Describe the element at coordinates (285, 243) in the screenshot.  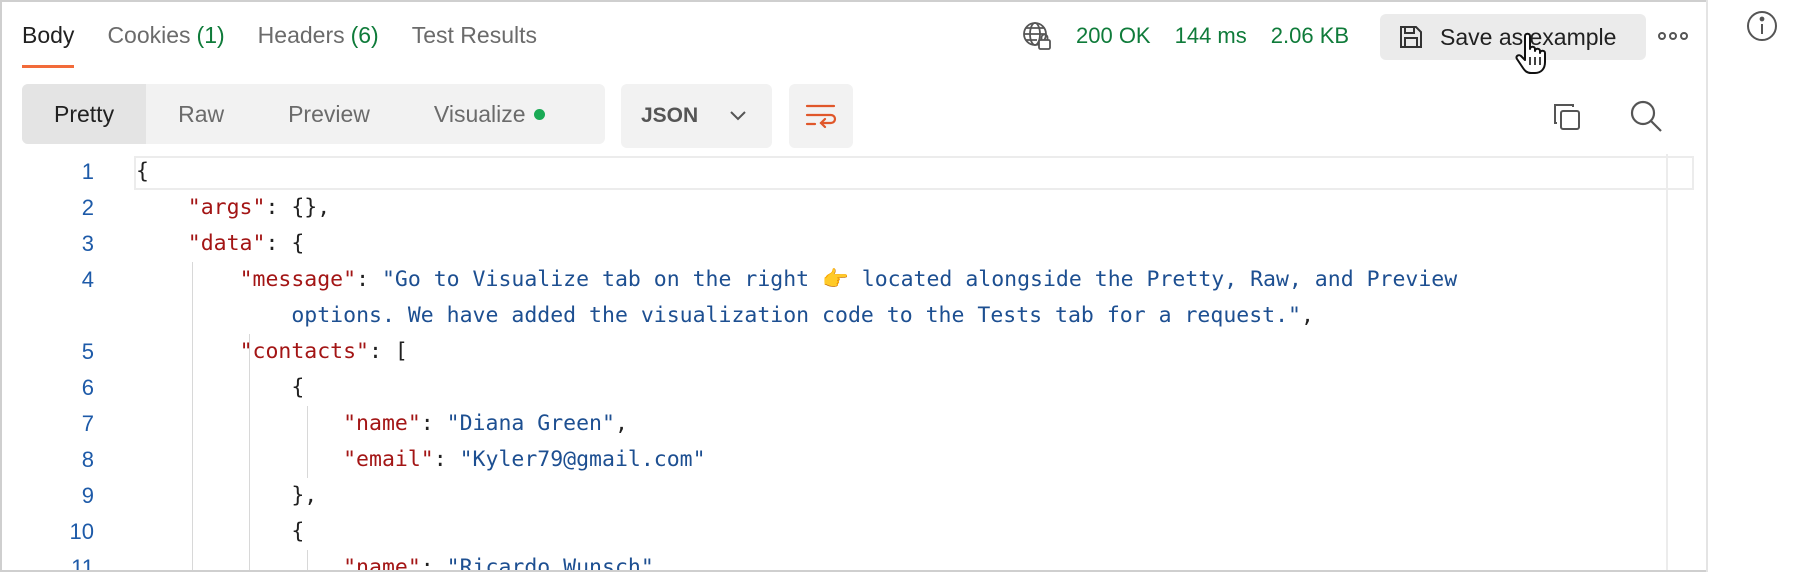
I see `json-punct: : {` at that location.